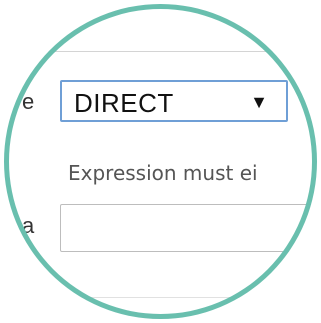  What do you see at coordinates (160, 51) in the screenshot?
I see `section-divider-top` at bounding box center [160, 51].